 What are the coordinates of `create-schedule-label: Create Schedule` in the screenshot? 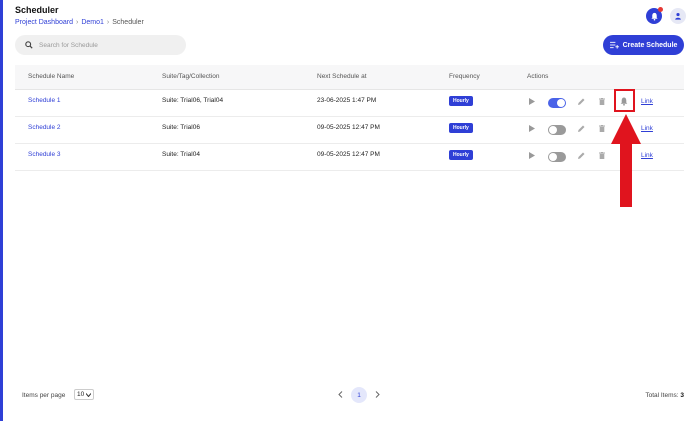 It's located at (650, 45).